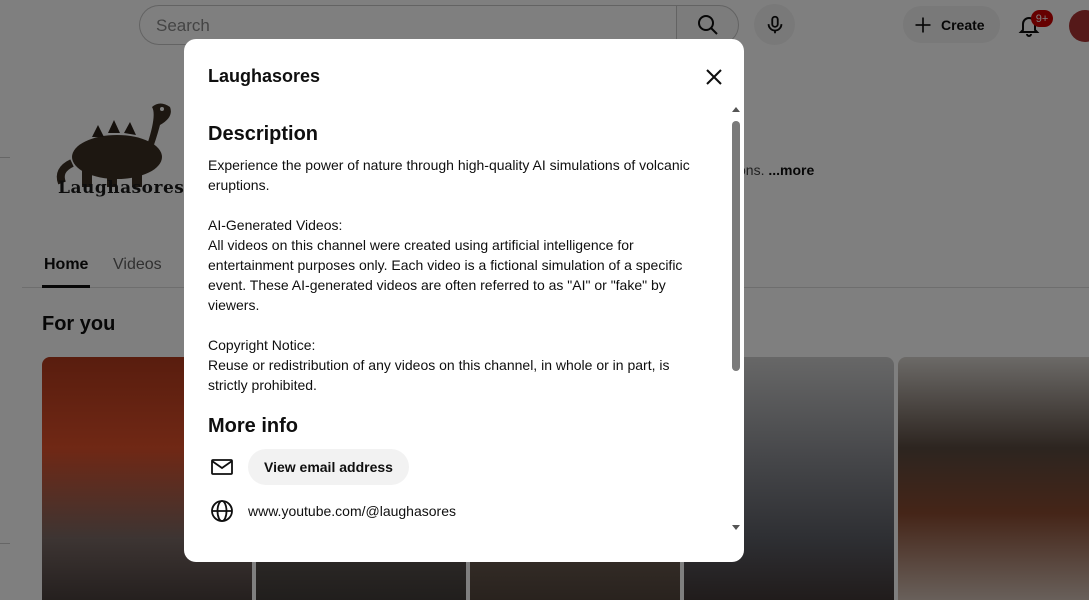  I want to click on description-heading: Description, so click(263, 134).